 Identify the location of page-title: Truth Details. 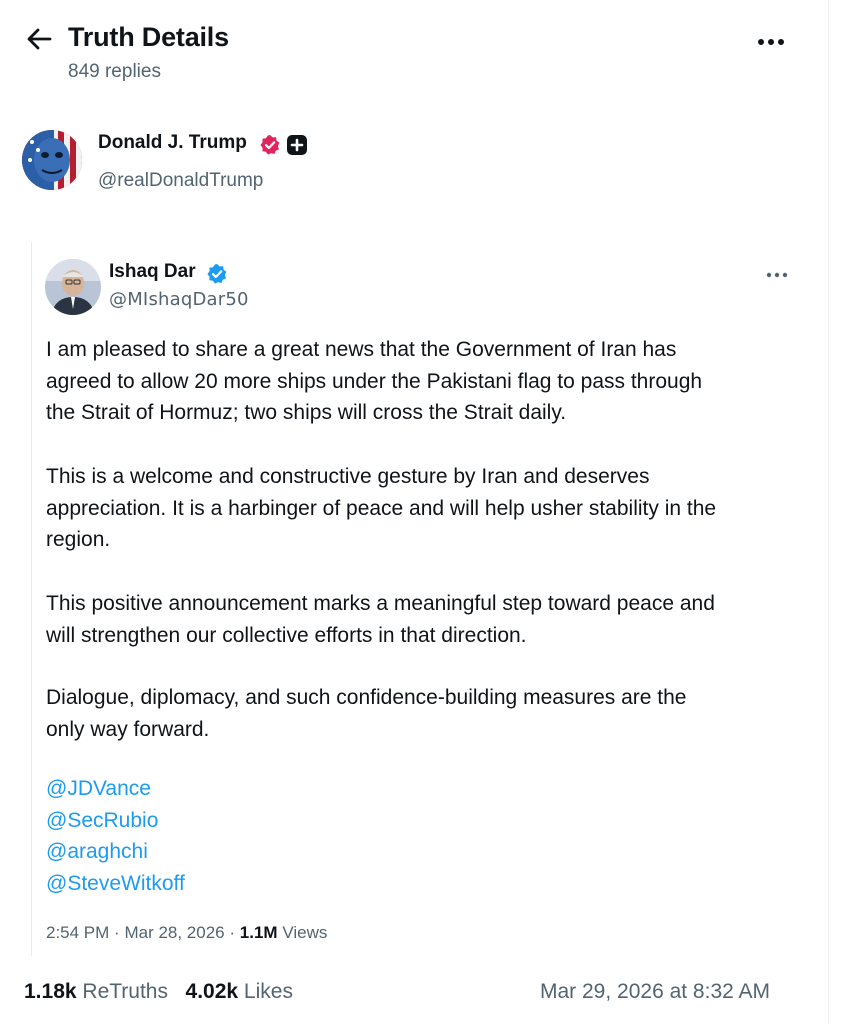
(148, 37).